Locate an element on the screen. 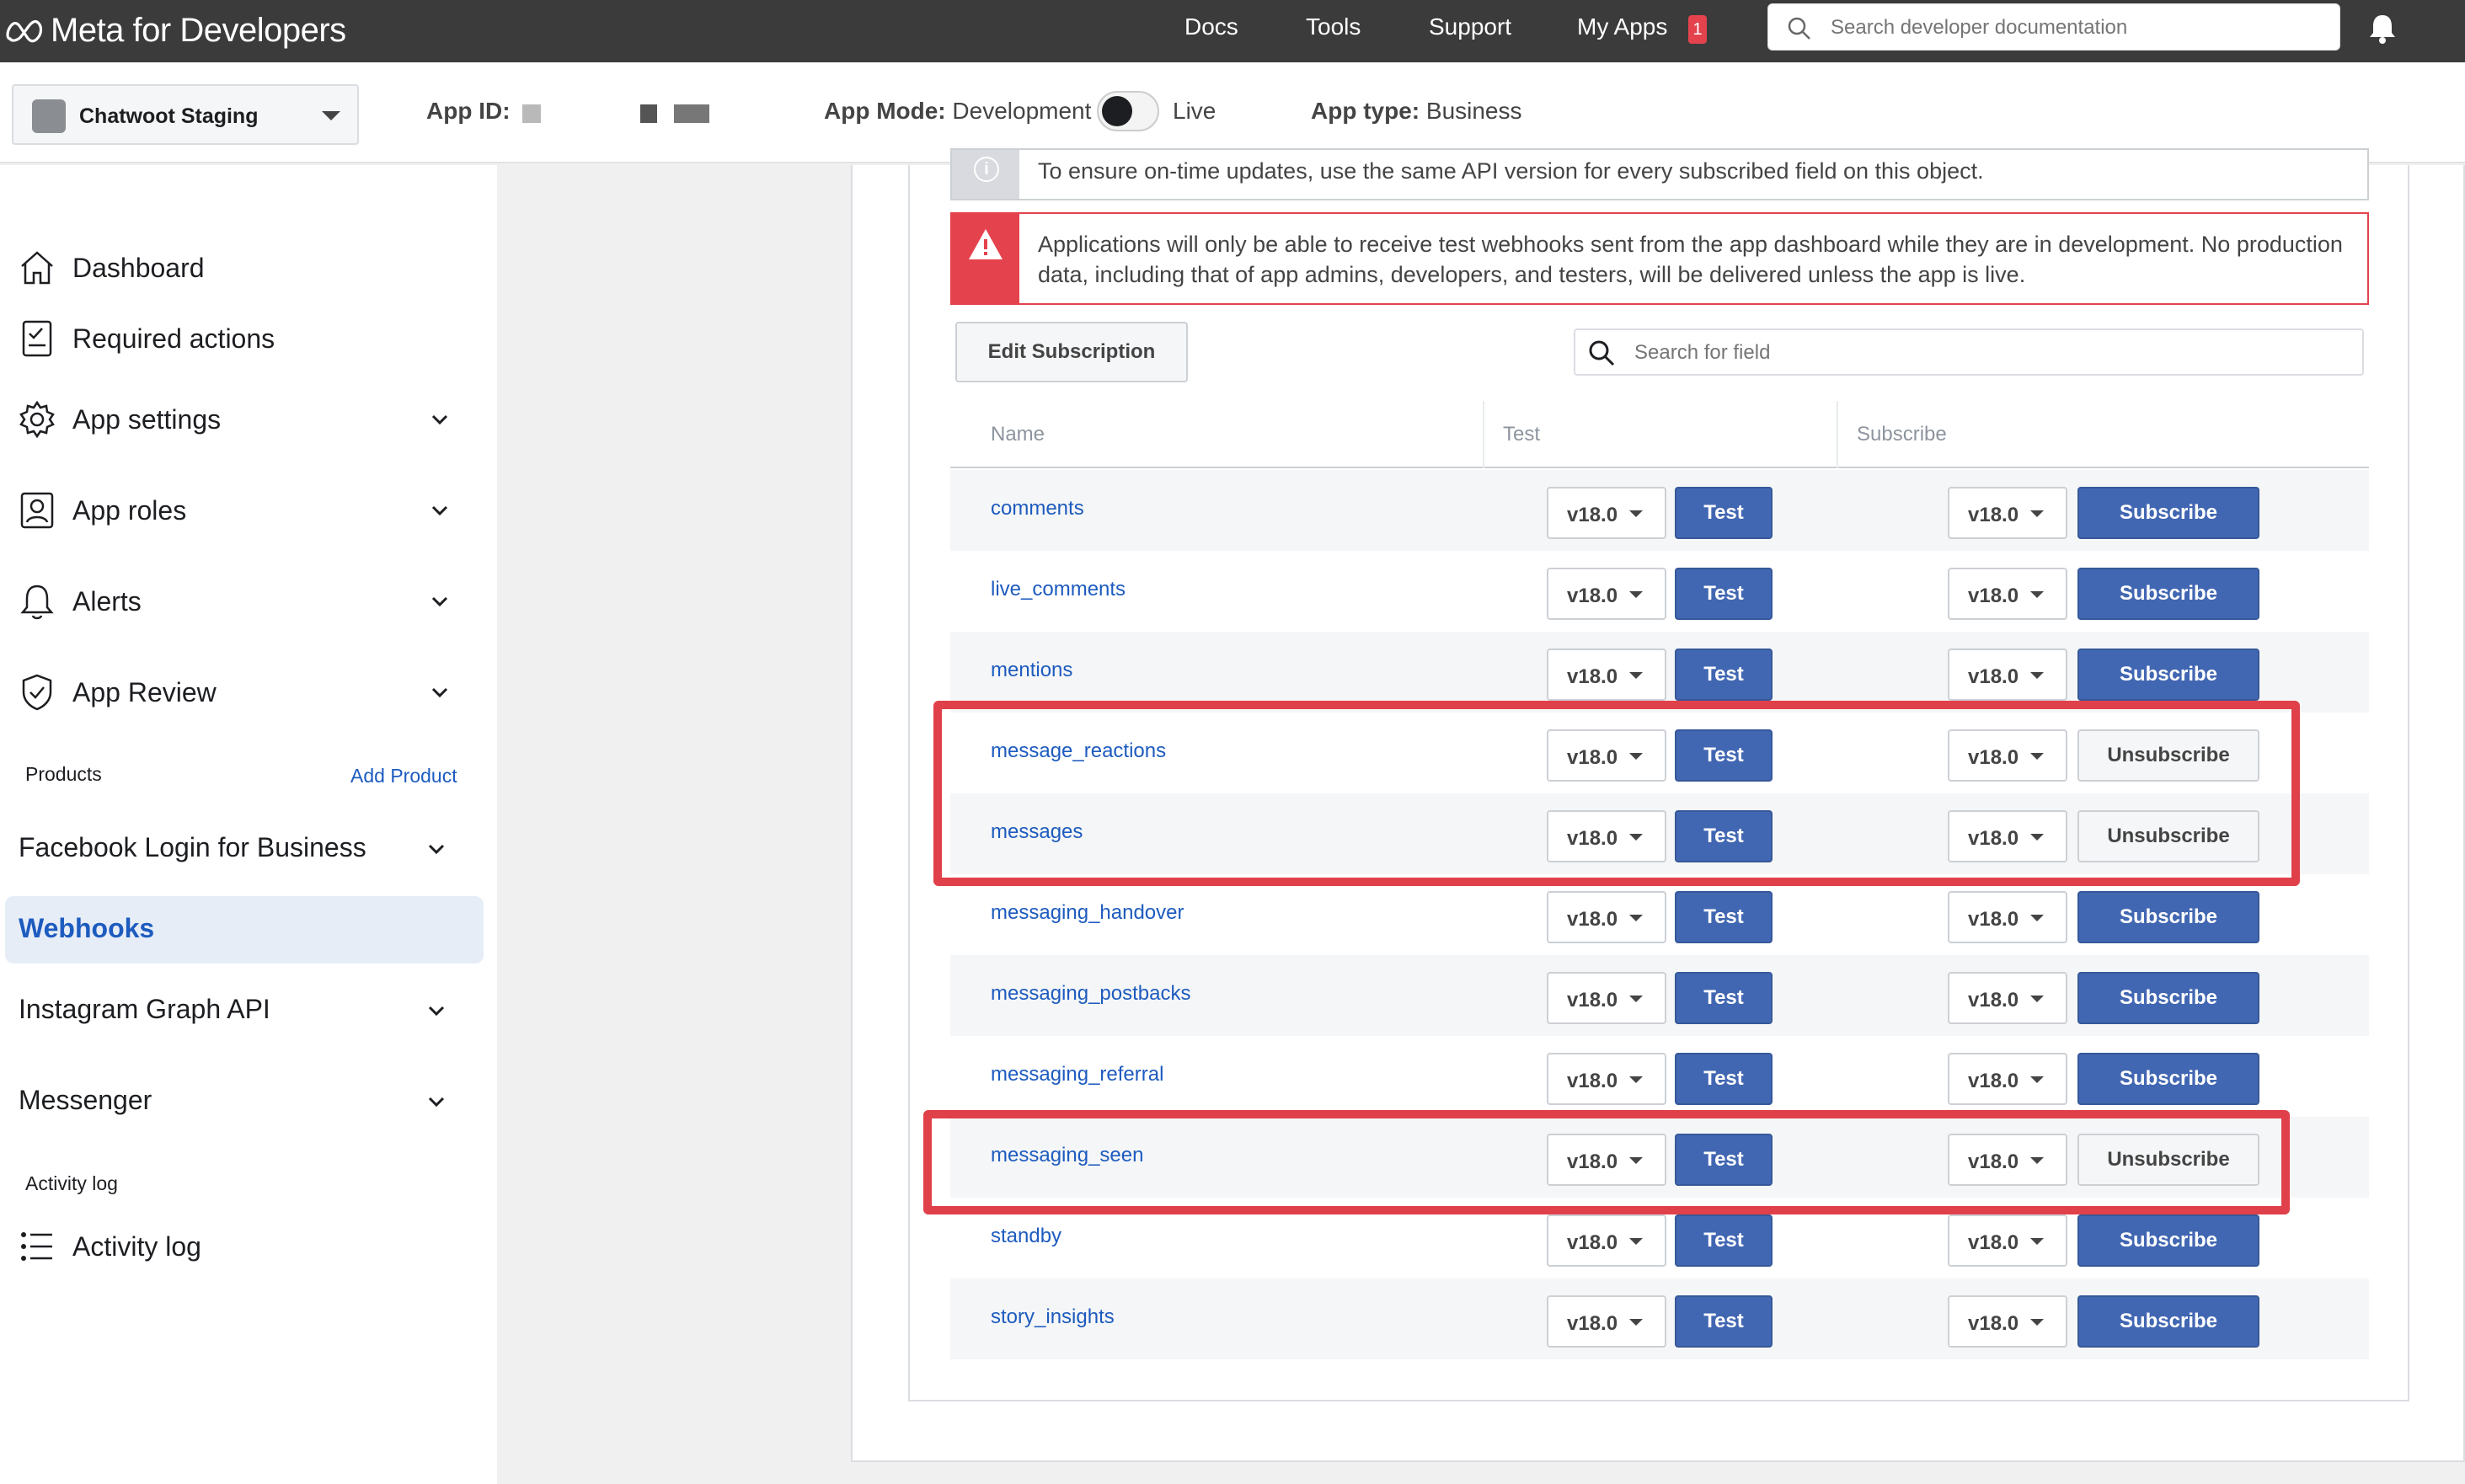 This screenshot has height=1484, width=2465. field-name: messaging_referral is located at coordinates (1077, 1074).